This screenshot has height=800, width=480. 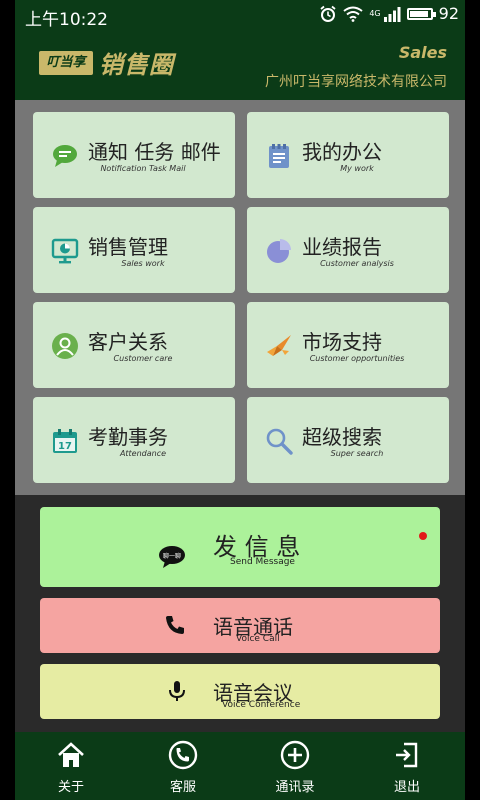 What do you see at coordinates (240, 547) in the screenshot?
I see `send-message-button: 聊一聊 发 信 息 Send Message` at bounding box center [240, 547].